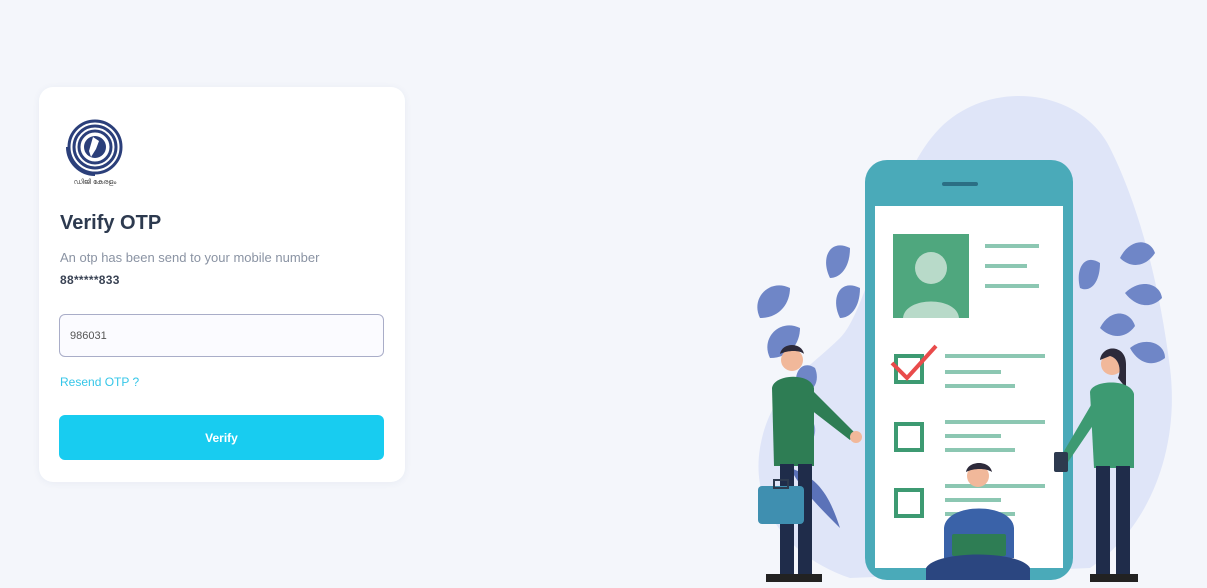 The width and height of the screenshot is (1207, 588). What do you see at coordinates (111, 223) in the screenshot?
I see `page-title: Verify OTP` at bounding box center [111, 223].